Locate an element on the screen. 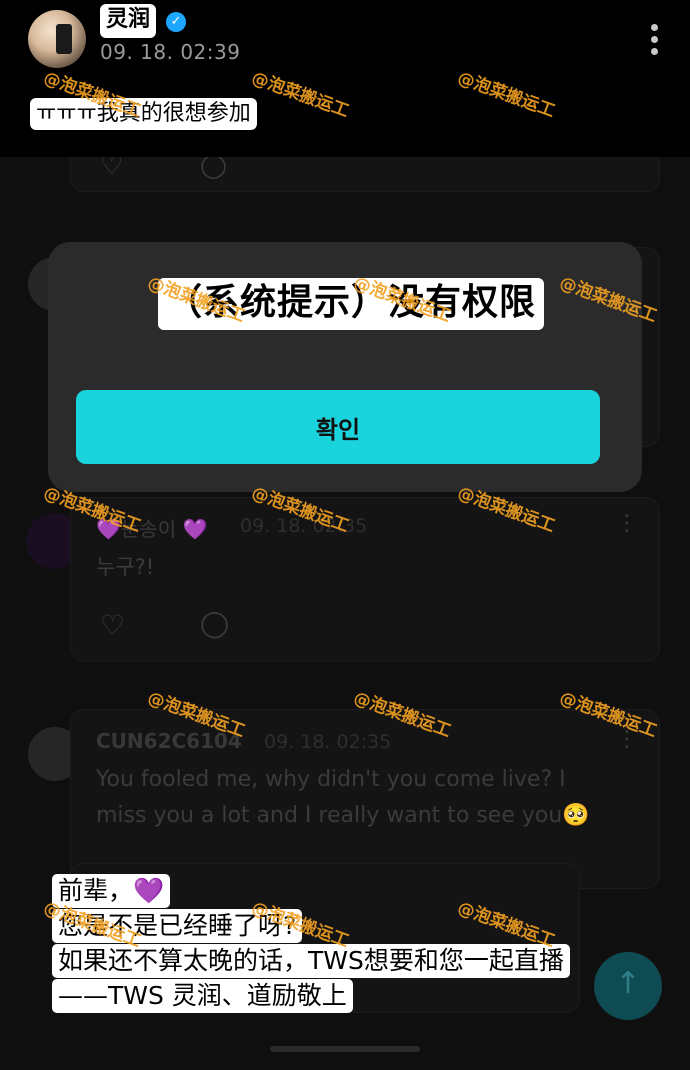 The height and width of the screenshot is (1070, 690). author-avatar is located at coordinates (57, 39).